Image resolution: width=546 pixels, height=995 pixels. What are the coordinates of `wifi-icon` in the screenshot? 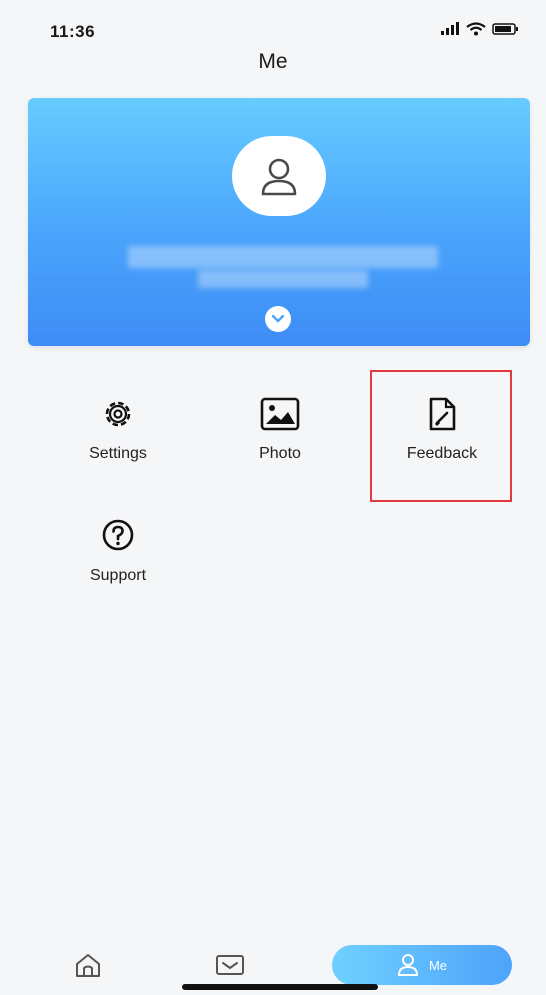 It's located at (476, 29).